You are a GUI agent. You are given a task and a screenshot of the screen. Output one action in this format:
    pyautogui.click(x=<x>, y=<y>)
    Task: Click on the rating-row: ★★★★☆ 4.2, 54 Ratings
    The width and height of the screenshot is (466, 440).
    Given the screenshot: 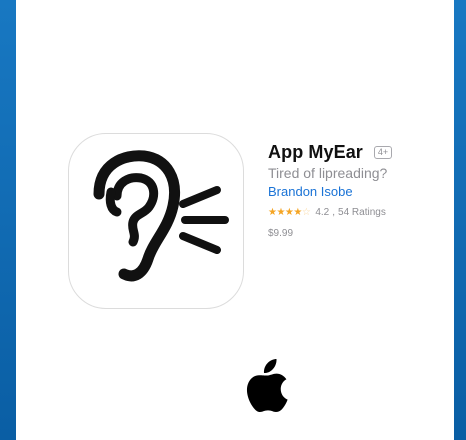 What is the action you would take?
    pyautogui.click(x=358, y=212)
    